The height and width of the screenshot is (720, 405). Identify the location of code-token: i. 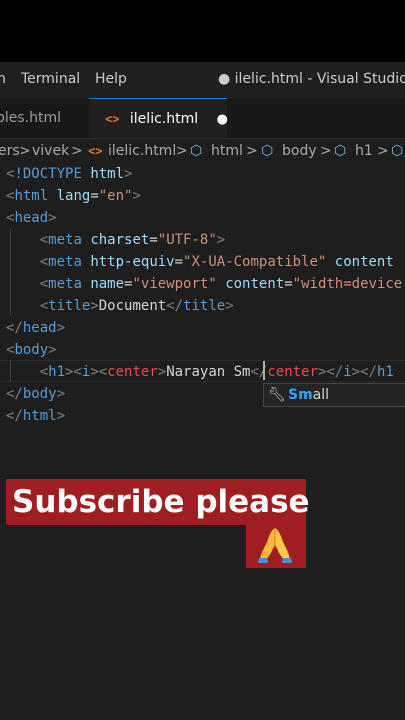
(347, 372).